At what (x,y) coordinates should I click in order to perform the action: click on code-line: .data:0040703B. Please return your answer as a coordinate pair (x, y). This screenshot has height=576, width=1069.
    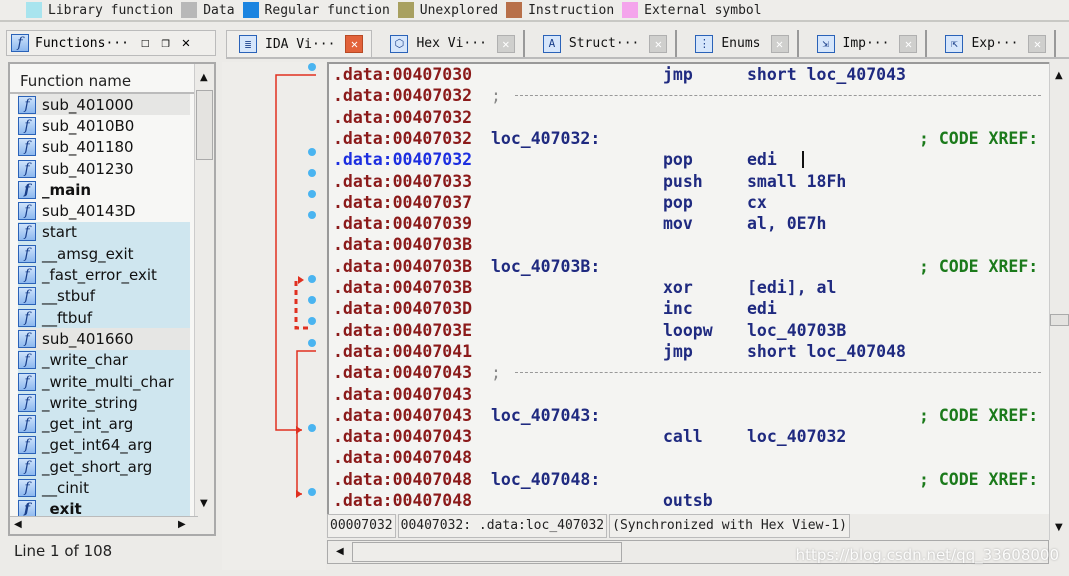
    Looking at the image, I should click on (691, 244).